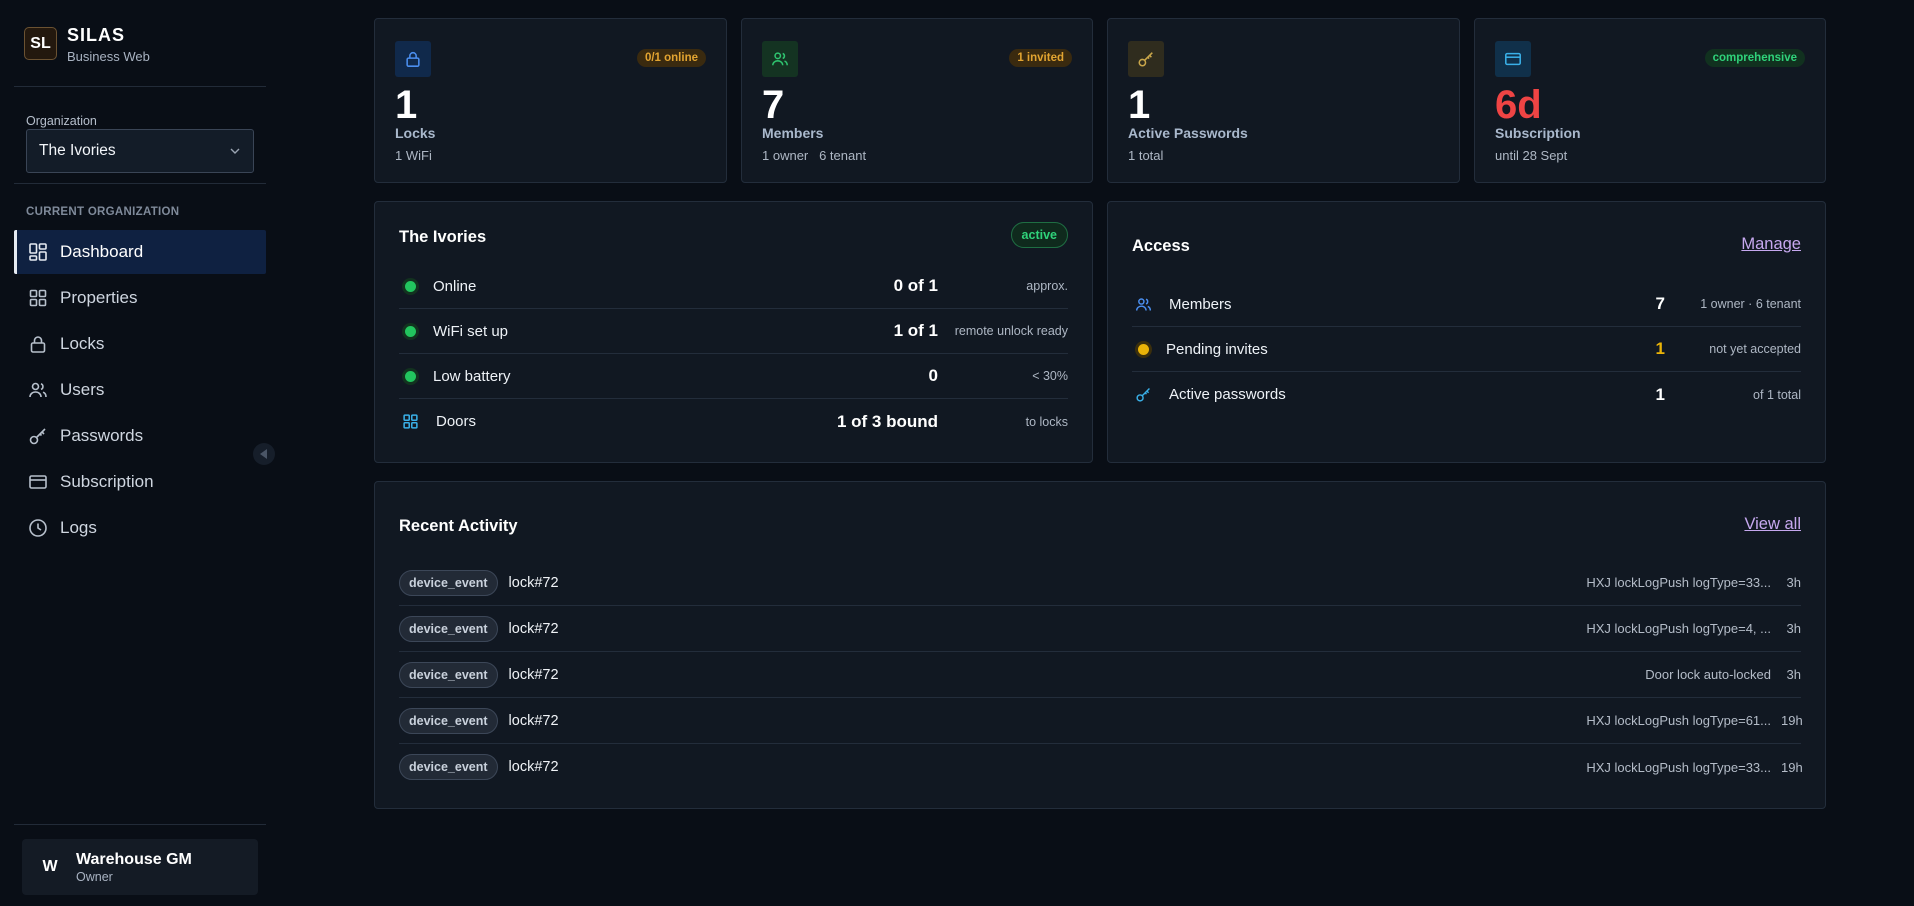 Image resolution: width=1914 pixels, height=906 pixels. Describe the element at coordinates (1708, 674) in the screenshot. I see `event-description: Door lock auto-locked` at that location.